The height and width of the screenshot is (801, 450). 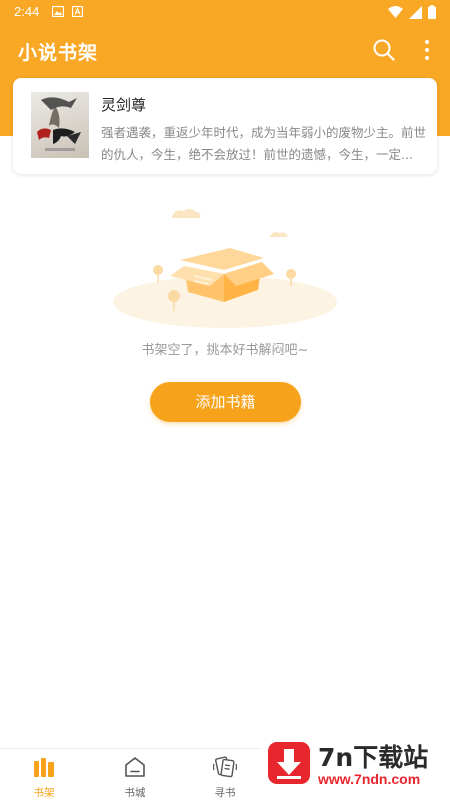 I want to click on book-cover, so click(x=60, y=125).